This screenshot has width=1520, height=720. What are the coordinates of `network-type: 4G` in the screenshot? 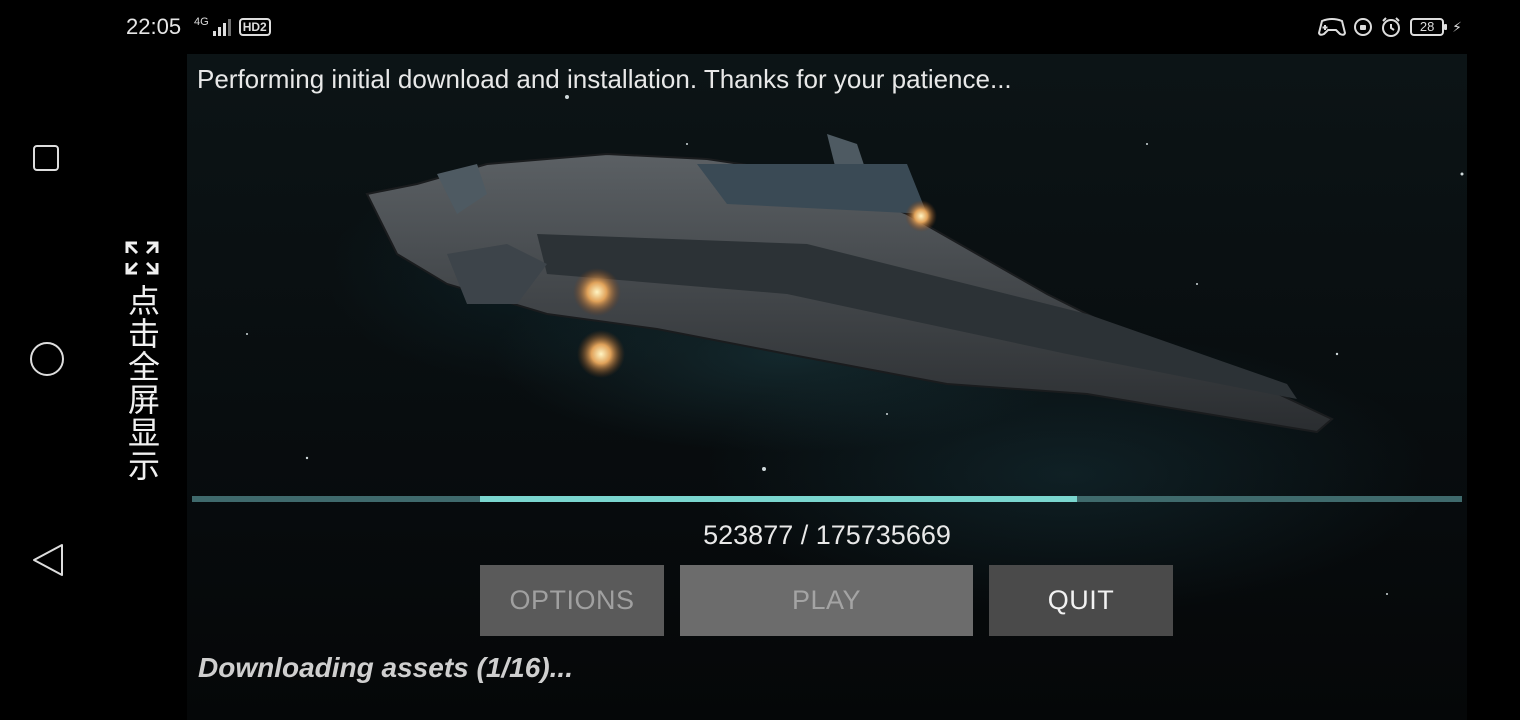 It's located at (201, 22).